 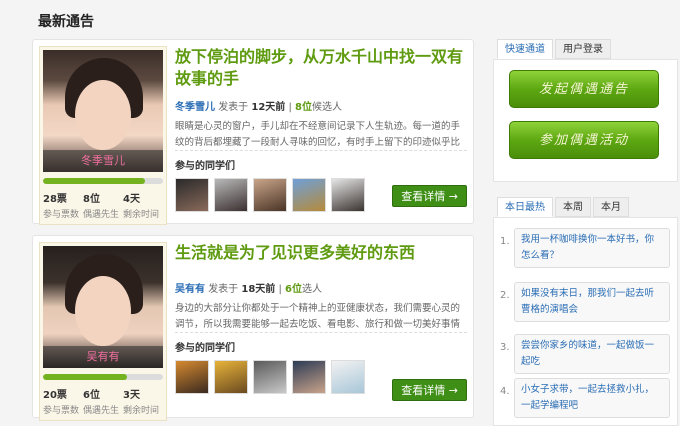 I want to click on hot-item-link: 尝尝你家乡的味道，一起做饭一起吃, so click(x=592, y=354).